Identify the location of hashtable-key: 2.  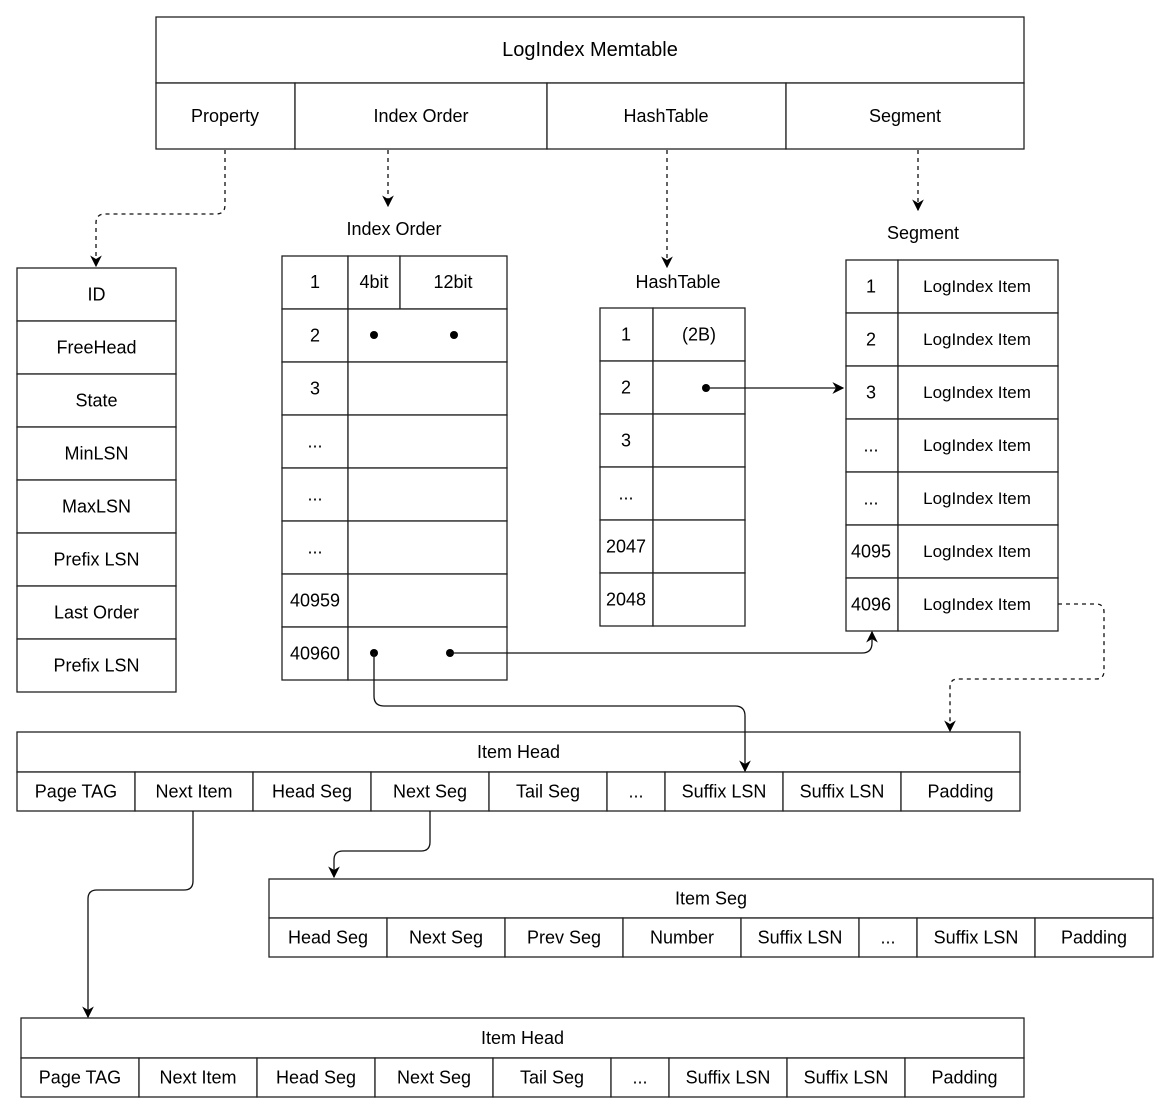
(626, 388).